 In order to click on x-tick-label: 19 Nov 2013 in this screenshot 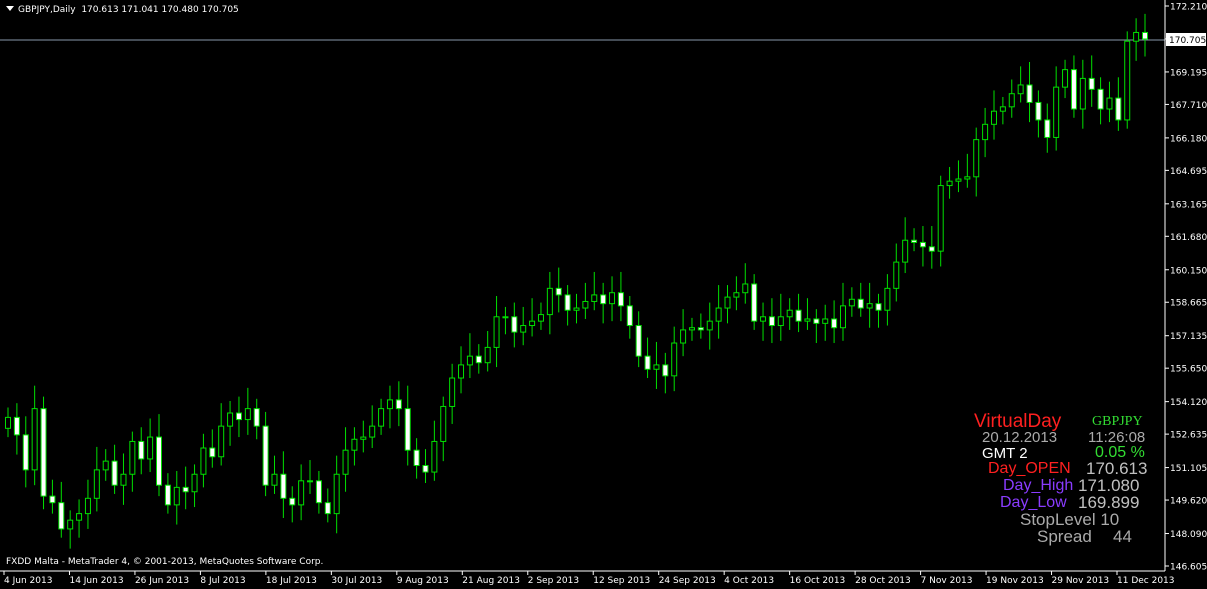, I will do `click(1015, 581)`.